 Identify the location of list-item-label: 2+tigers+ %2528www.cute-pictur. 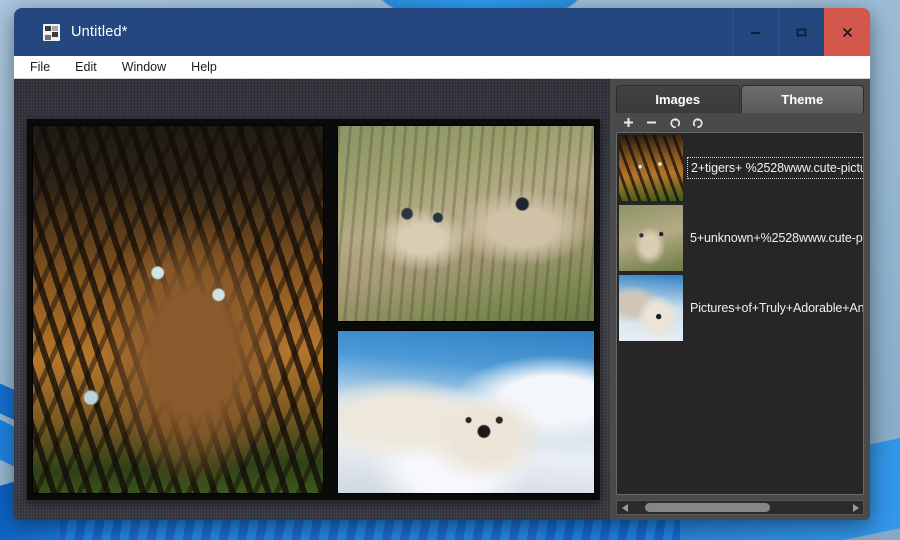
(775, 168).